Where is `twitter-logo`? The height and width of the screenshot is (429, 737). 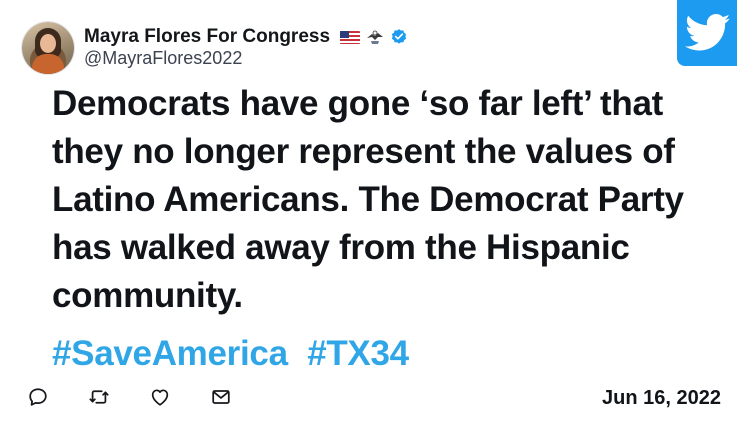 twitter-logo is located at coordinates (707, 33).